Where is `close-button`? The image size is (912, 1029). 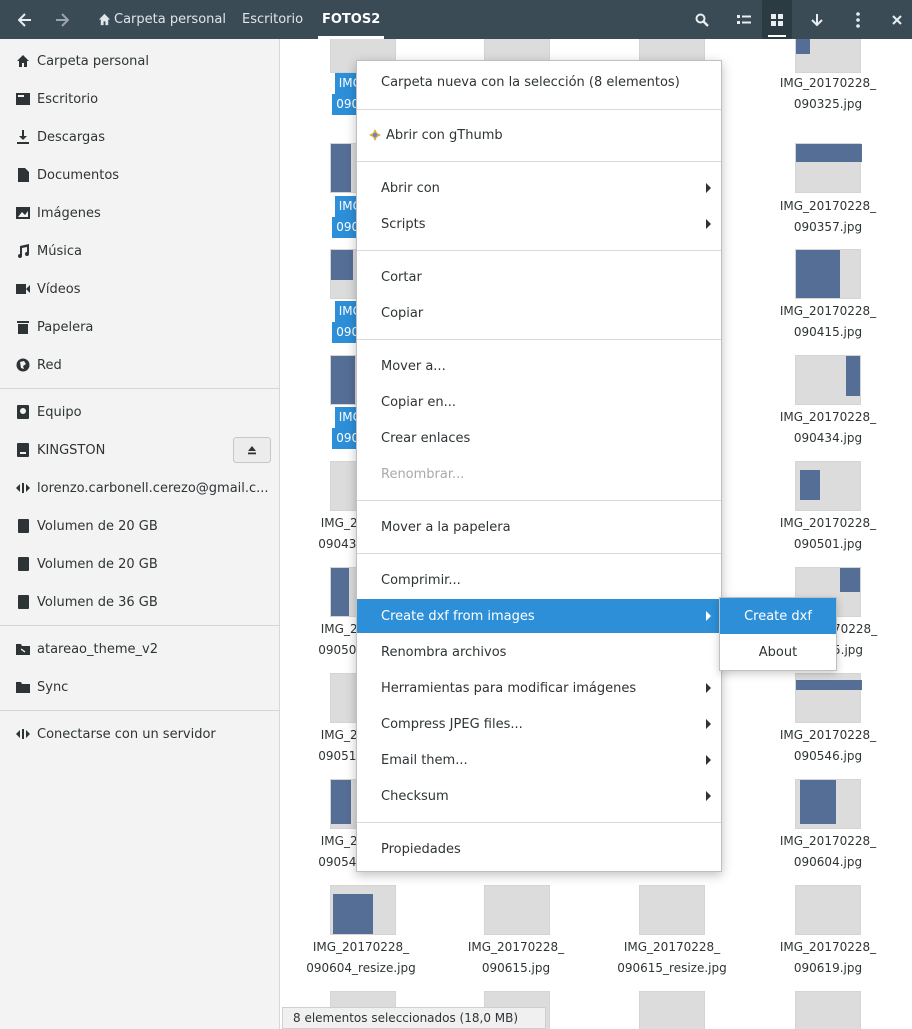
close-button is located at coordinates (897, 19).